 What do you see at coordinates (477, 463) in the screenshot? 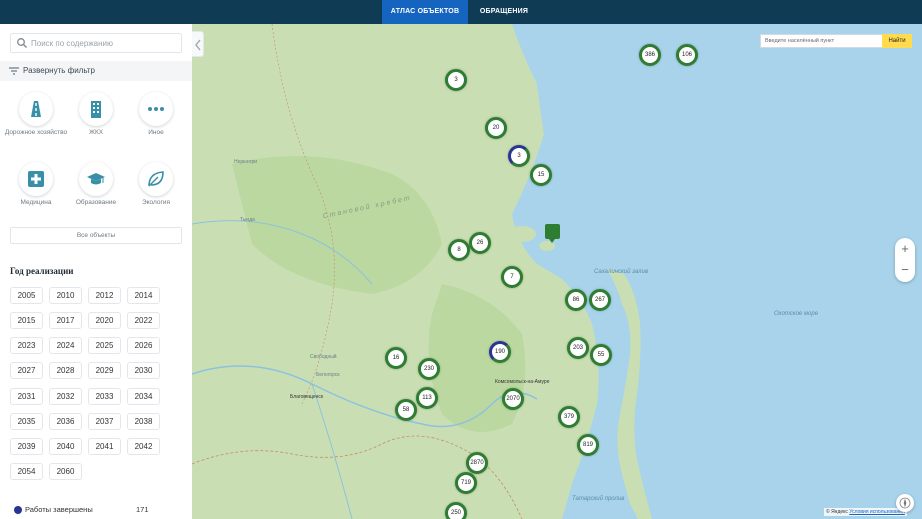
I see `map-cluster: 2870` at bounding box center [477, 463].